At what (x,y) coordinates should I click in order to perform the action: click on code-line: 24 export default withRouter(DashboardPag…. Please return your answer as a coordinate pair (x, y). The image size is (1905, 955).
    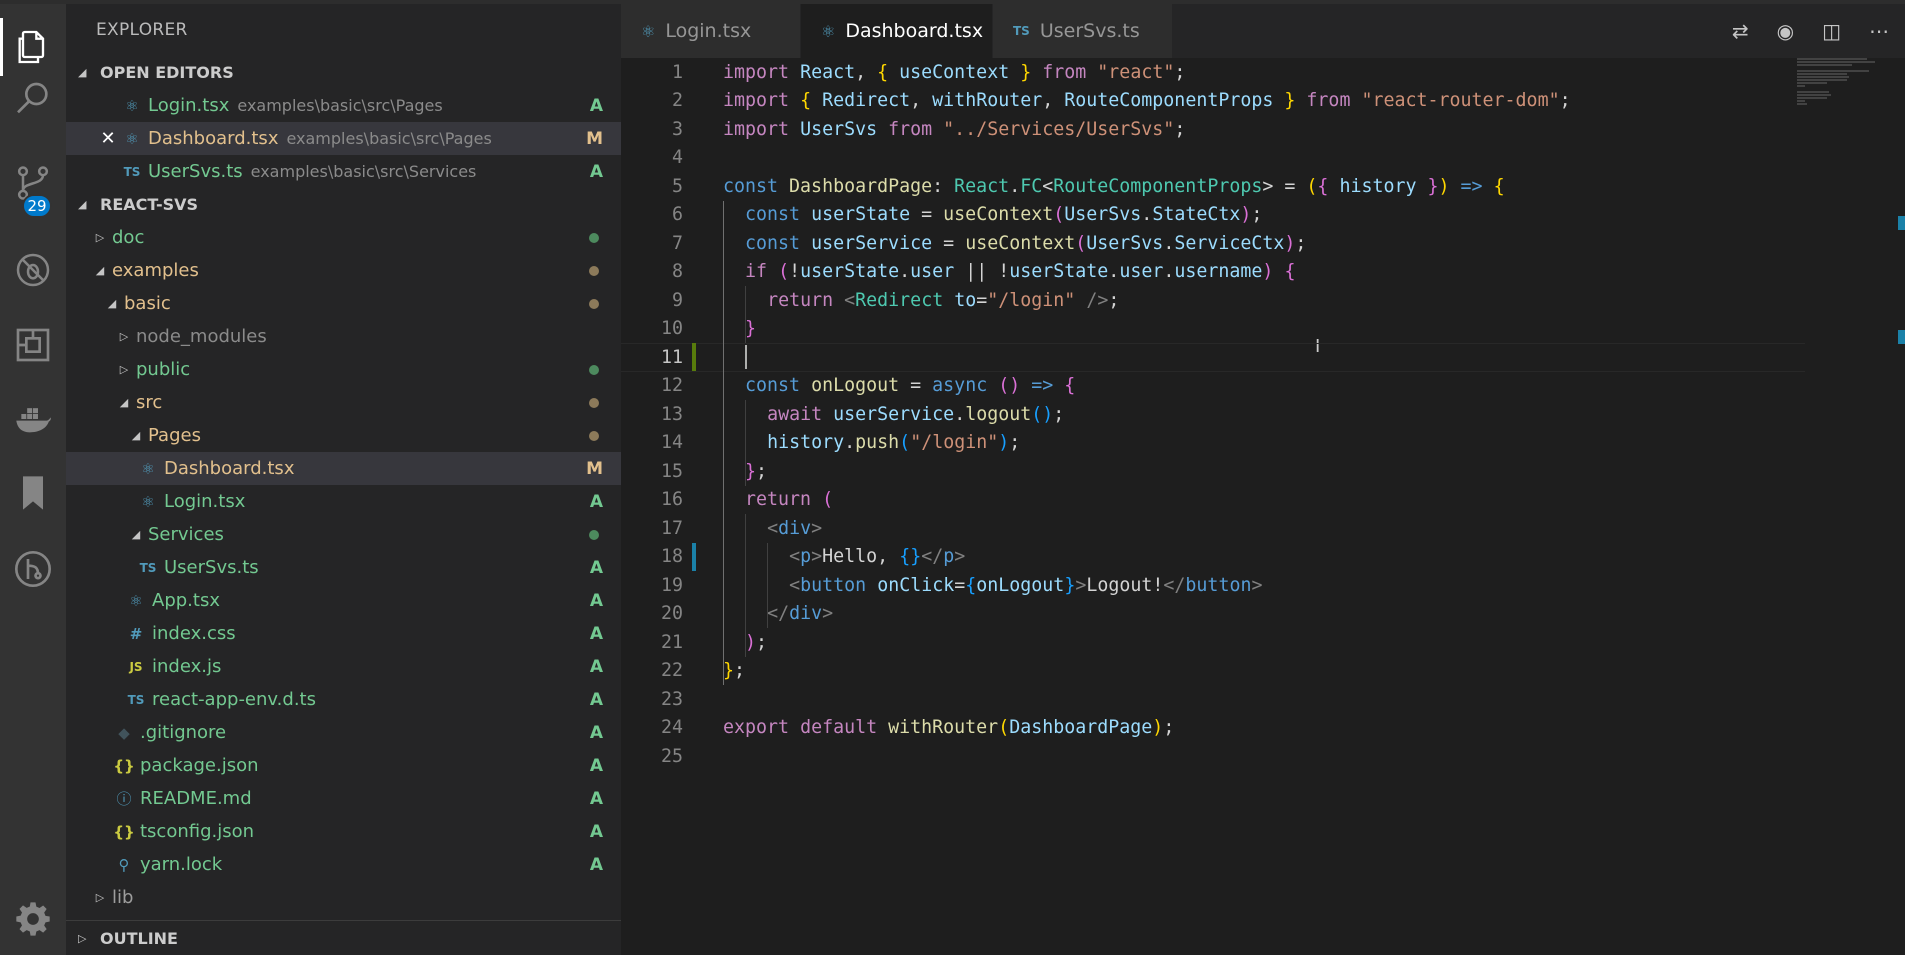
    Looking at the image, I should click on (1213, 728).